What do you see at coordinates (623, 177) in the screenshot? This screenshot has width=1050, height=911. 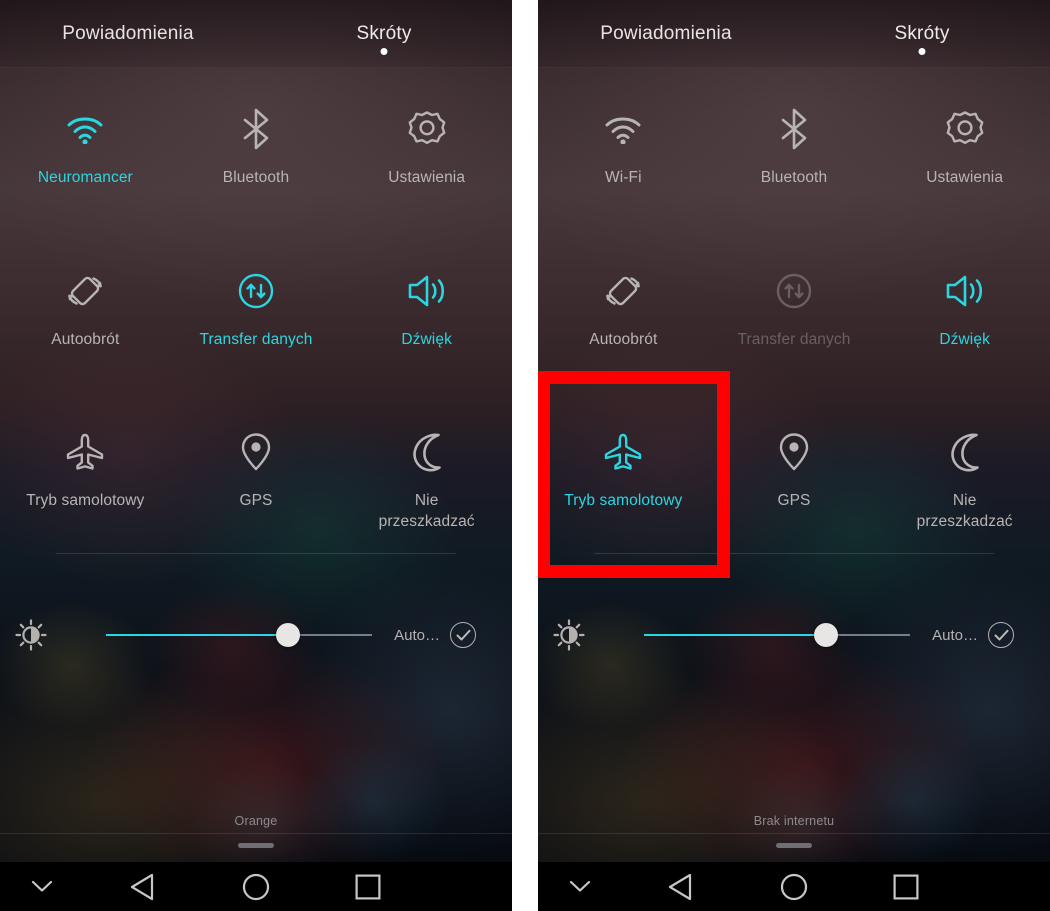 I see `tile-wifi-label: Wi-Fi` at bounding box center [623, 177].